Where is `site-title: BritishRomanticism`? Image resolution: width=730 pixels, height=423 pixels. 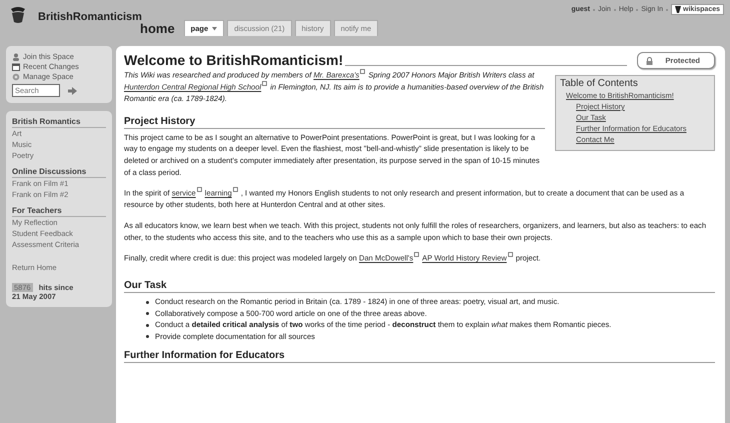
site-title: BritishRomanticism is located at coordinates (90, 17).